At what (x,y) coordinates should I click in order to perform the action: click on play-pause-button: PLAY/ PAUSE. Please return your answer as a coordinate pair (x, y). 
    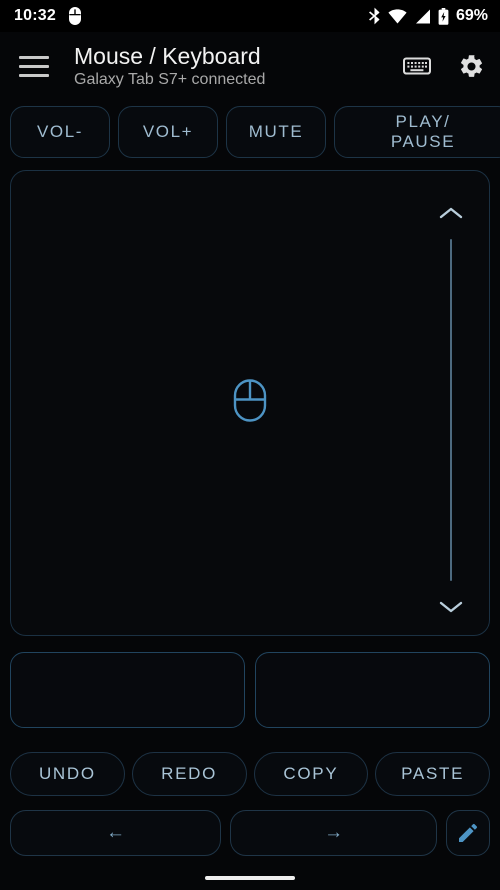
    Looking at the image, I should click on (417, 132).